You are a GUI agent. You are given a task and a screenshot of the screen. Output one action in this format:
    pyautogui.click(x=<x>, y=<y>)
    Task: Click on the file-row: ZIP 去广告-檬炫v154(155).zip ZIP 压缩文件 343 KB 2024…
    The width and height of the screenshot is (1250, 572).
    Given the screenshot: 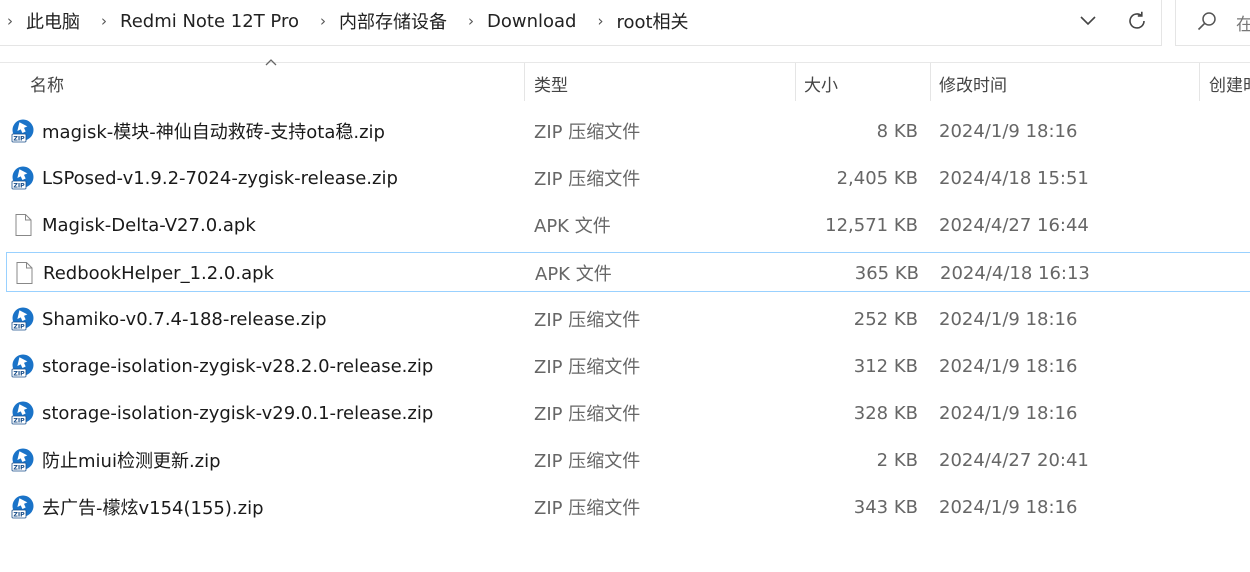 What is the action you would take?
    pyautogui.click(x=628, y=507)
    